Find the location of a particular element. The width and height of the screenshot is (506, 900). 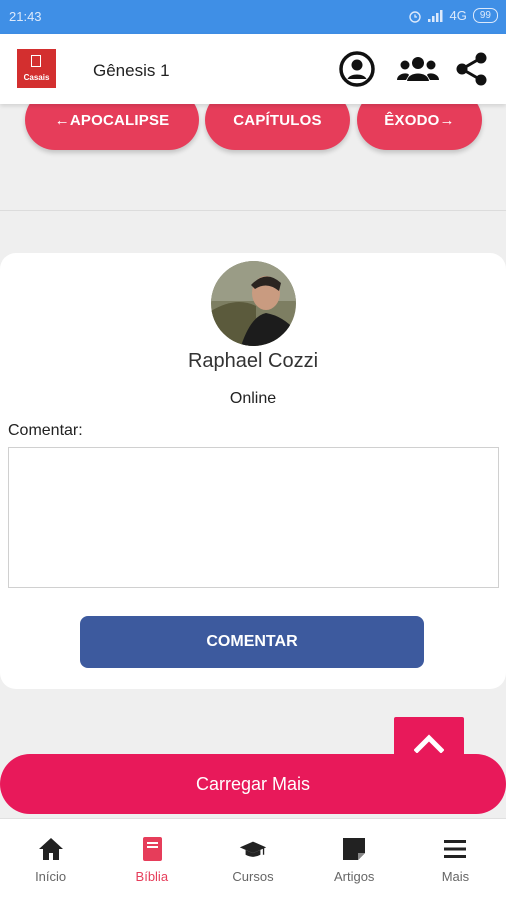

network-type: 4G is located at coordinates (458, 15).